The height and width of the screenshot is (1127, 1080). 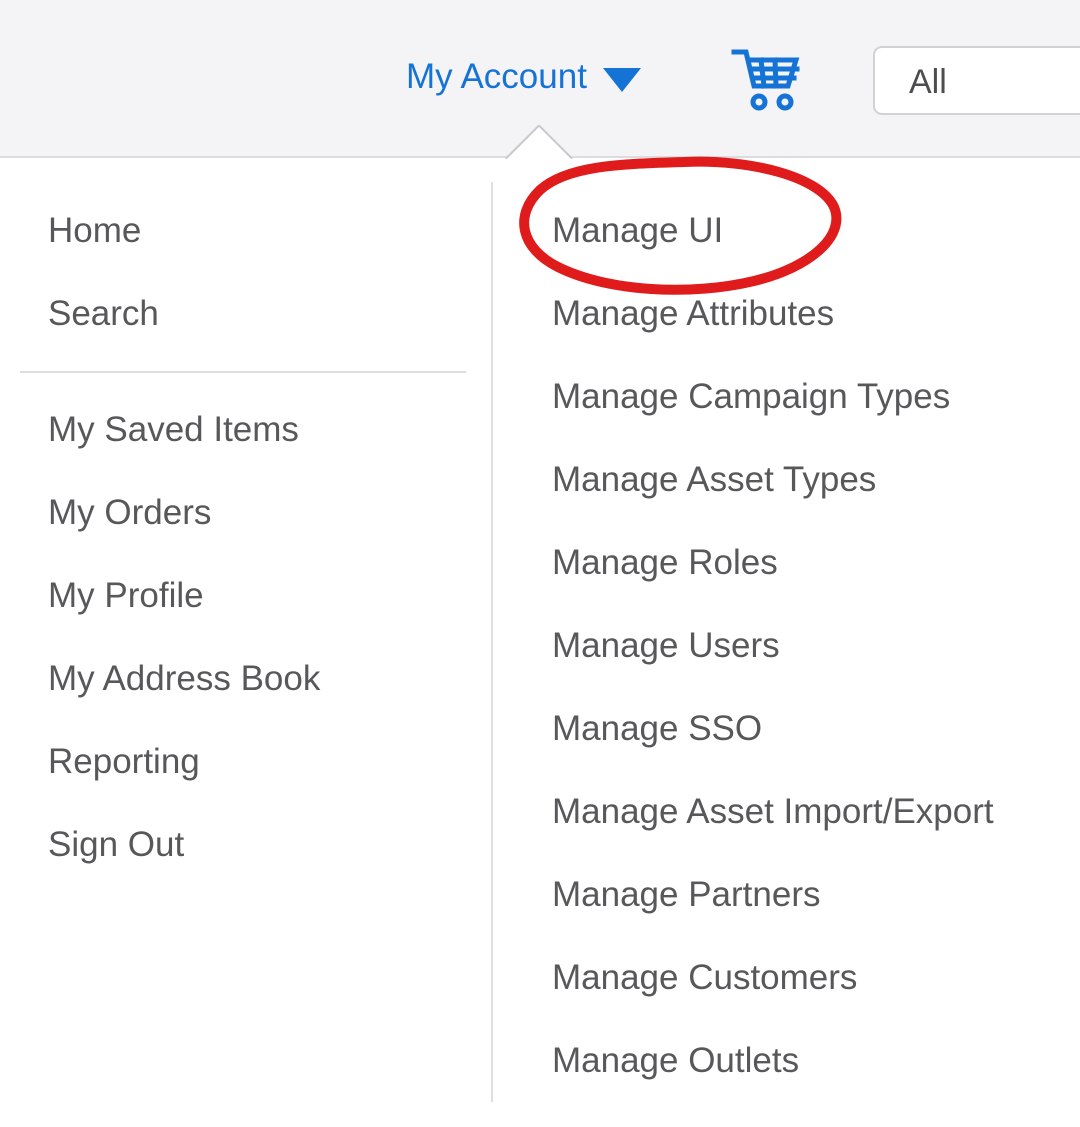 What do you see at coordinates (124, 762) in the screenshot?
I see `menu-item-reporting: Reporting` at bounding box center [124, 762].